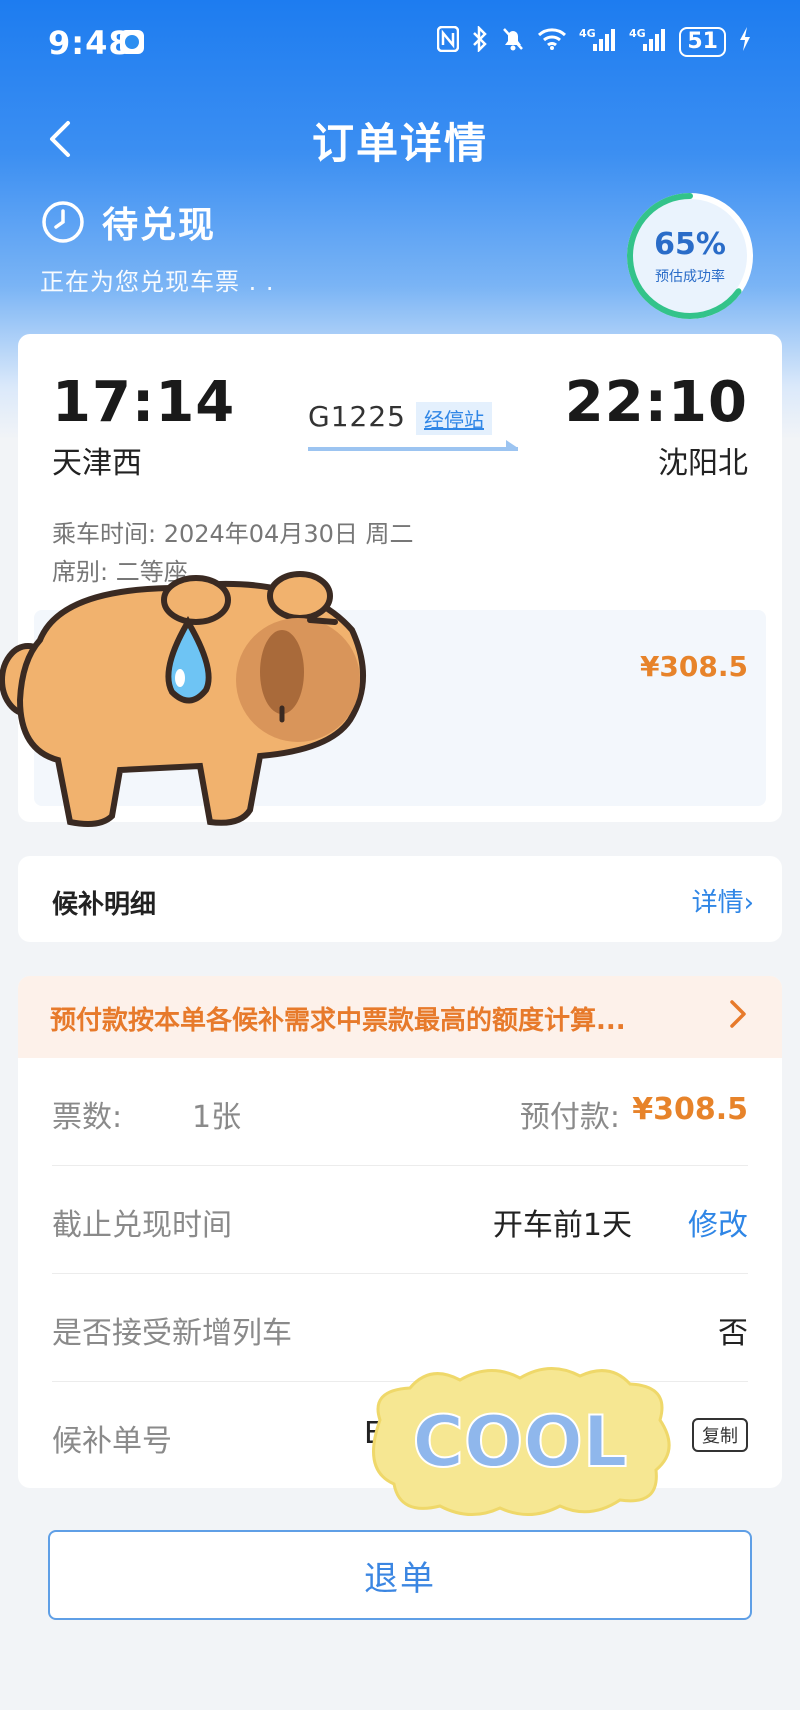  Describe the element at coordinates (733, 1333) in the screenshot. I see `new-train-value: 否` at that location.